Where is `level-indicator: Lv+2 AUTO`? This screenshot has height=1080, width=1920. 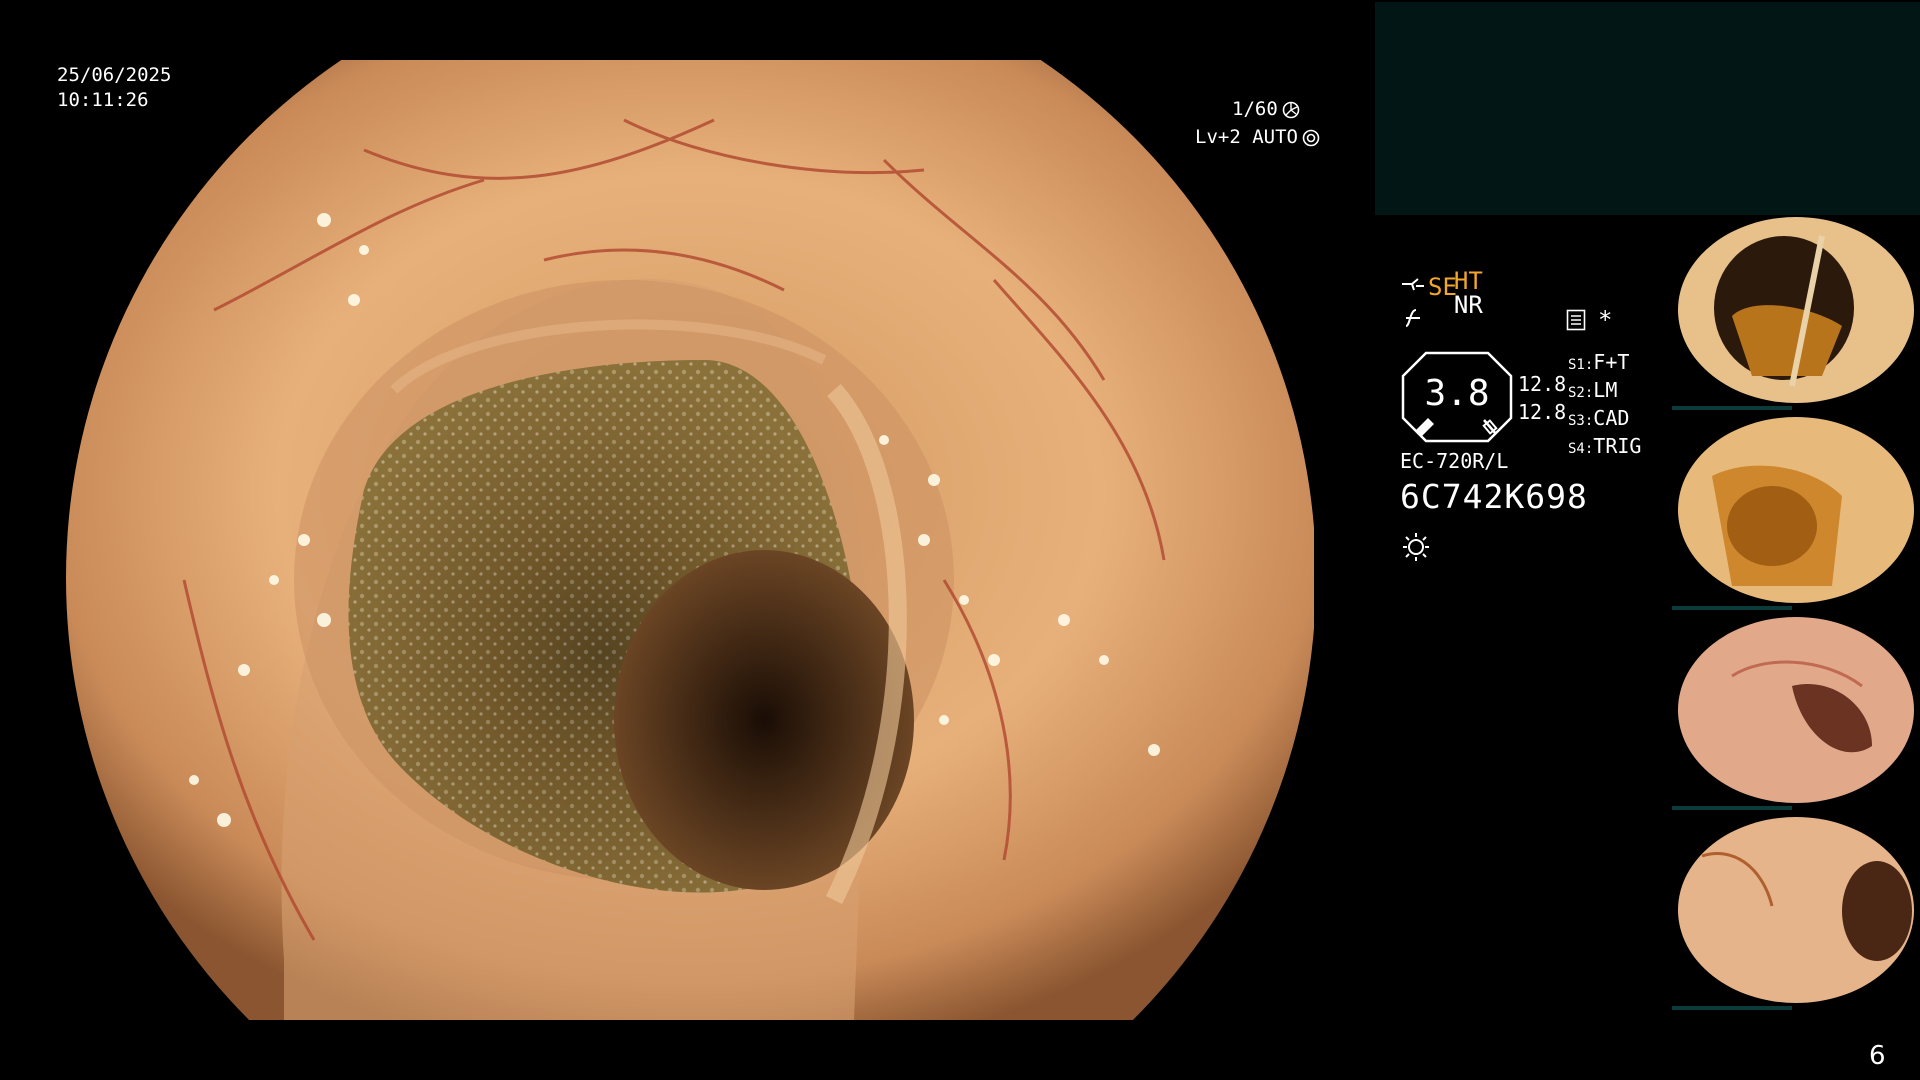
level-indicator: Lv+2 AUTO is located at coordinates (1257, 137).